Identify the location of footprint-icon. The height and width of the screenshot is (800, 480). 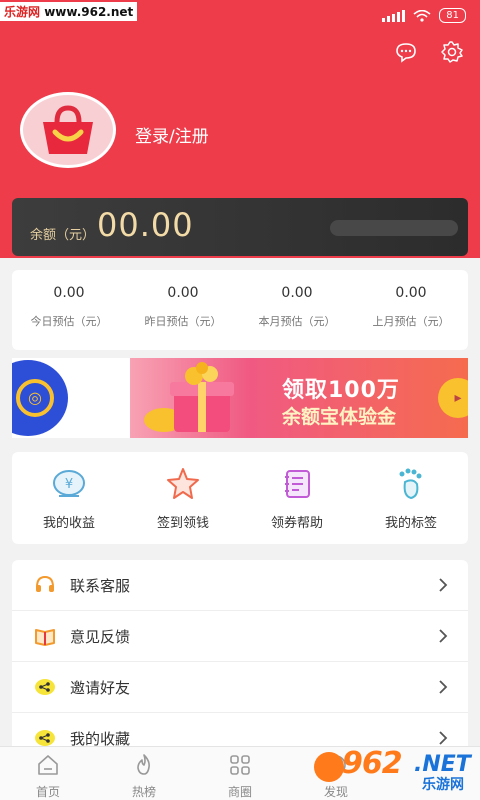
(410, 484).